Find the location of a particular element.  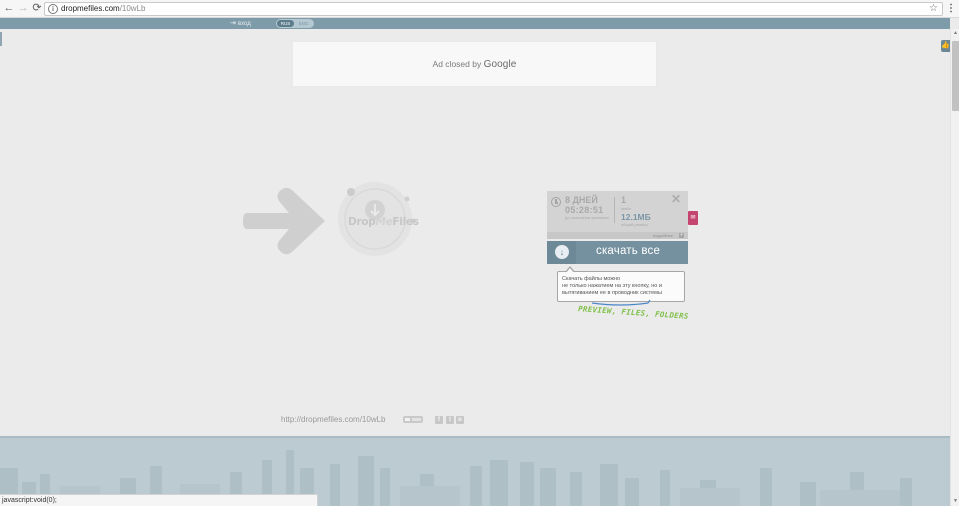

ad-placeholder: Ad closed by Google is located at coordinates (474, 64).